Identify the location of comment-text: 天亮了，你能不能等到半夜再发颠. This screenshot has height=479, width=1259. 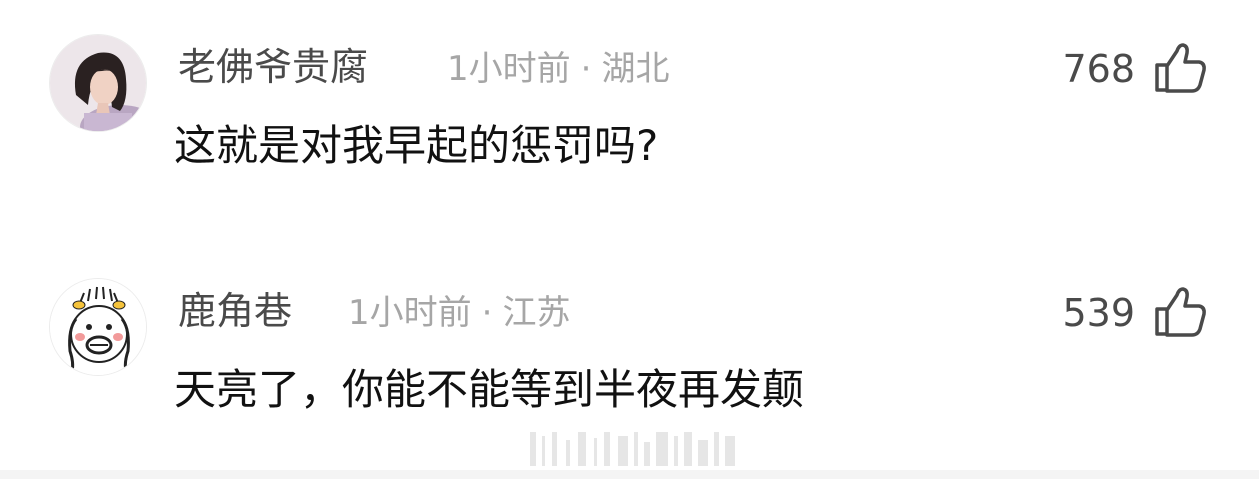
(489, 389).